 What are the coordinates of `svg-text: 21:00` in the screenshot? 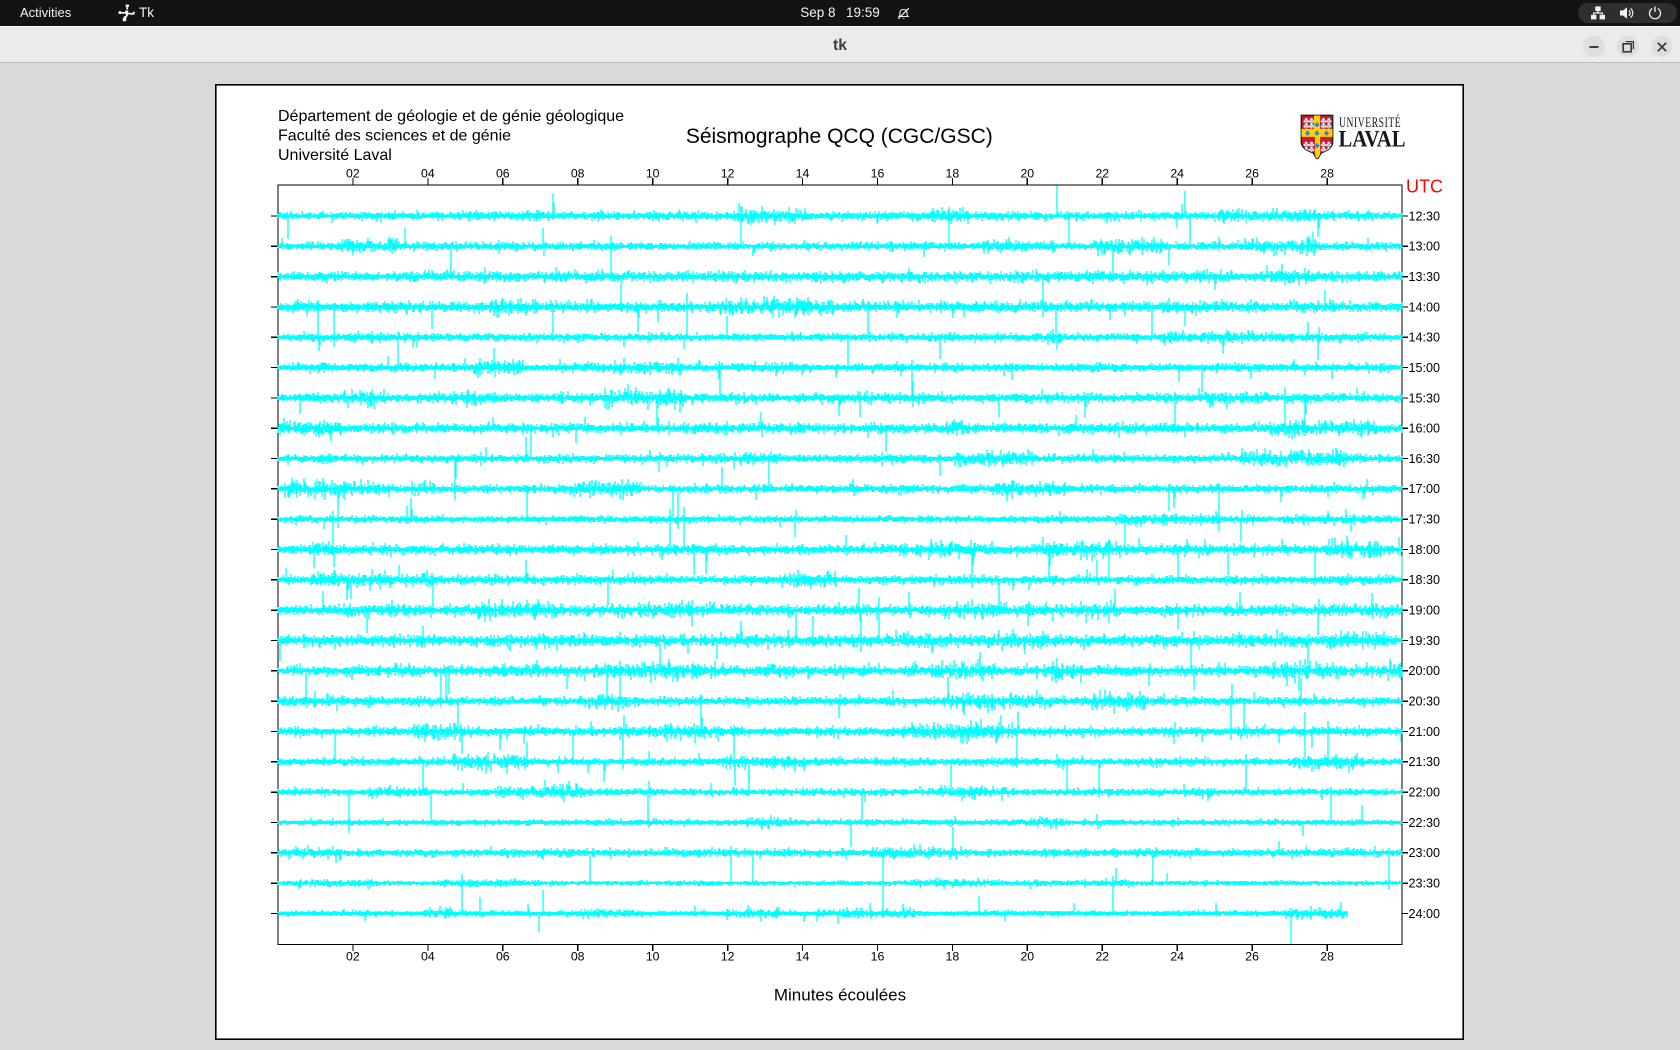 It's located at (1424, 731).